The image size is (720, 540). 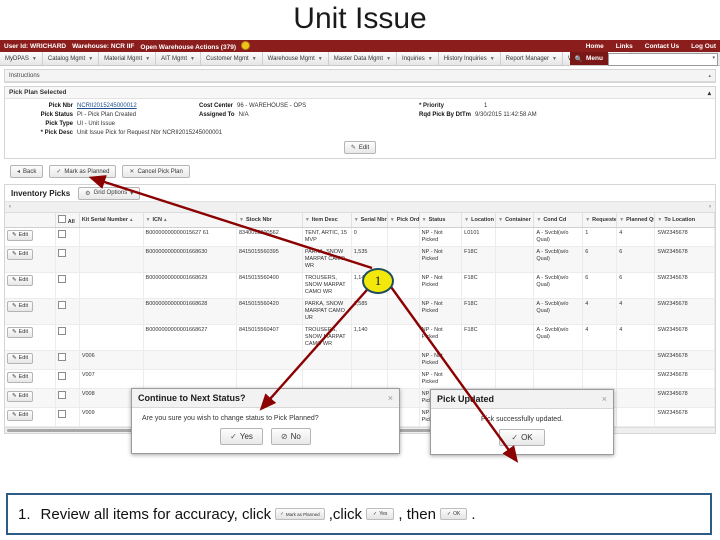 What do you see at coordinates (418, 58) in the screenshot?
I see `nav-item-inquiries: Inquiries ▼` at bounding box center [418, 58].